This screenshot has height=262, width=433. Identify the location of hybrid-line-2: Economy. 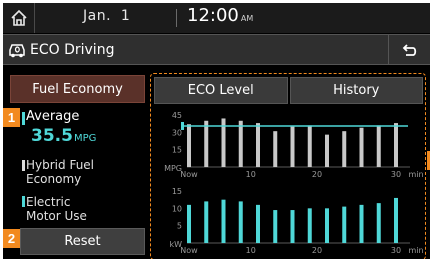
(54, 179).